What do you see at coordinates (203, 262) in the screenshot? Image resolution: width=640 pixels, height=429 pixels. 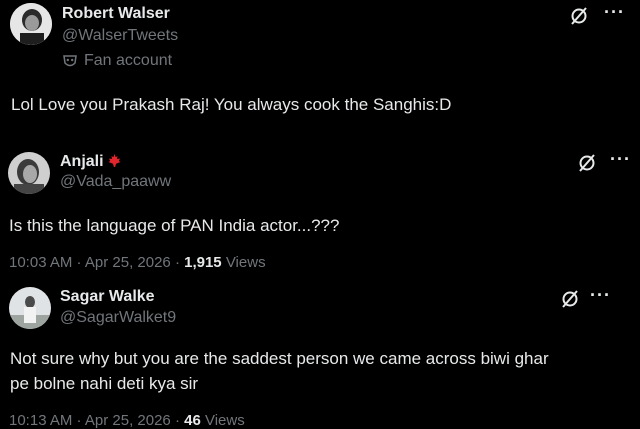 I see `view-count: 1,915` at bounding box center [203, 262].